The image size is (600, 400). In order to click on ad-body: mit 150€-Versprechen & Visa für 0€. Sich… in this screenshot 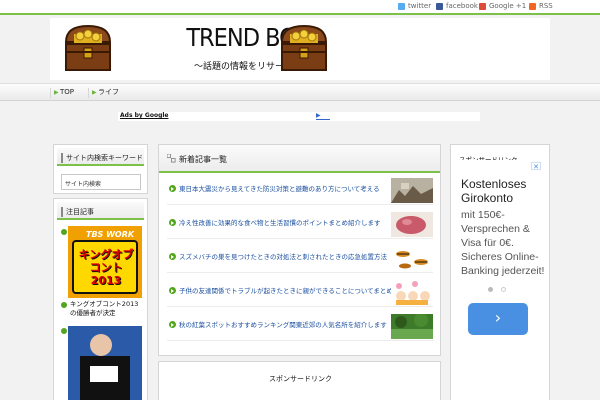, I will do `click(503, 243)`.